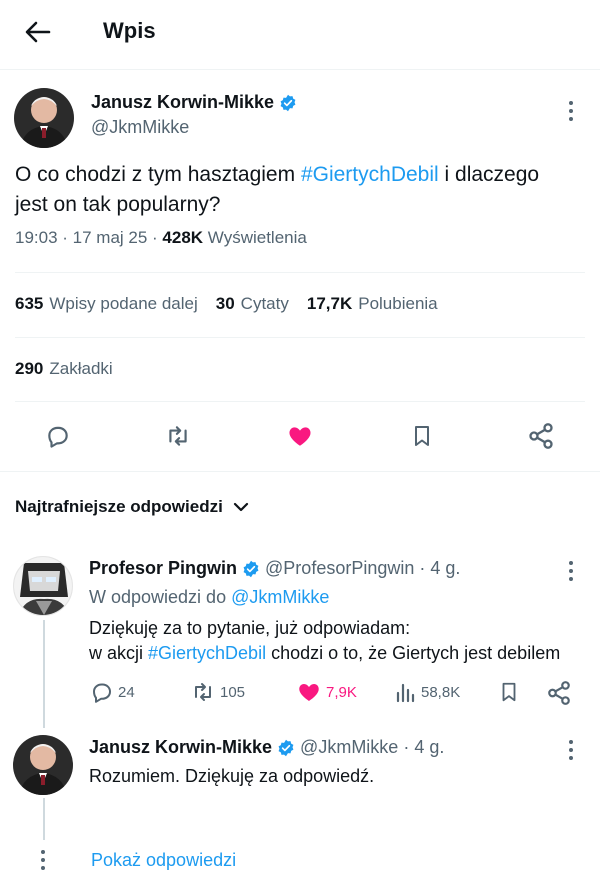 This screenshot has width=600, height=885. Describe the element at coordinates (44, 118) in the screenshot. I see `author-avatar` at that location.